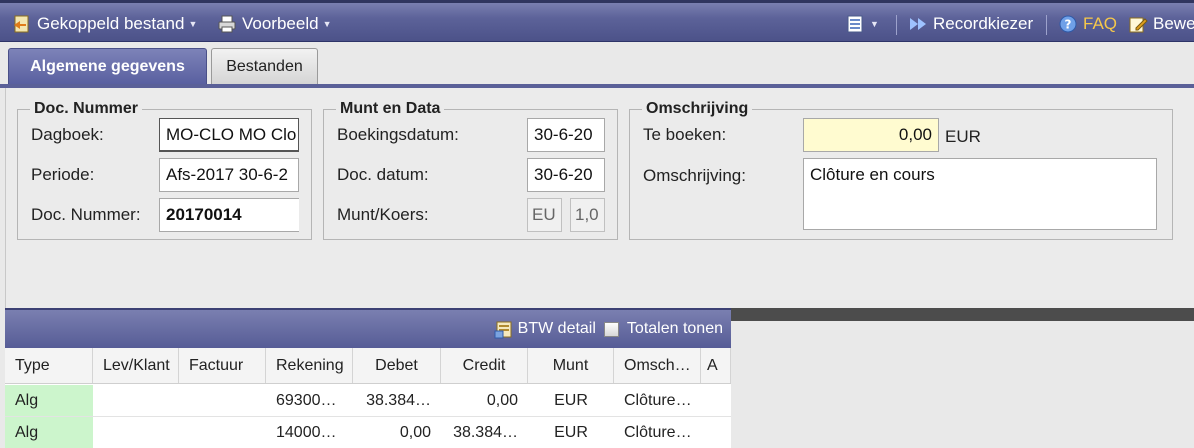  Describe the element at coordinates (229, 135) in the screenshot. I see `journal-field: MO-CLO MO Clo` at that location.